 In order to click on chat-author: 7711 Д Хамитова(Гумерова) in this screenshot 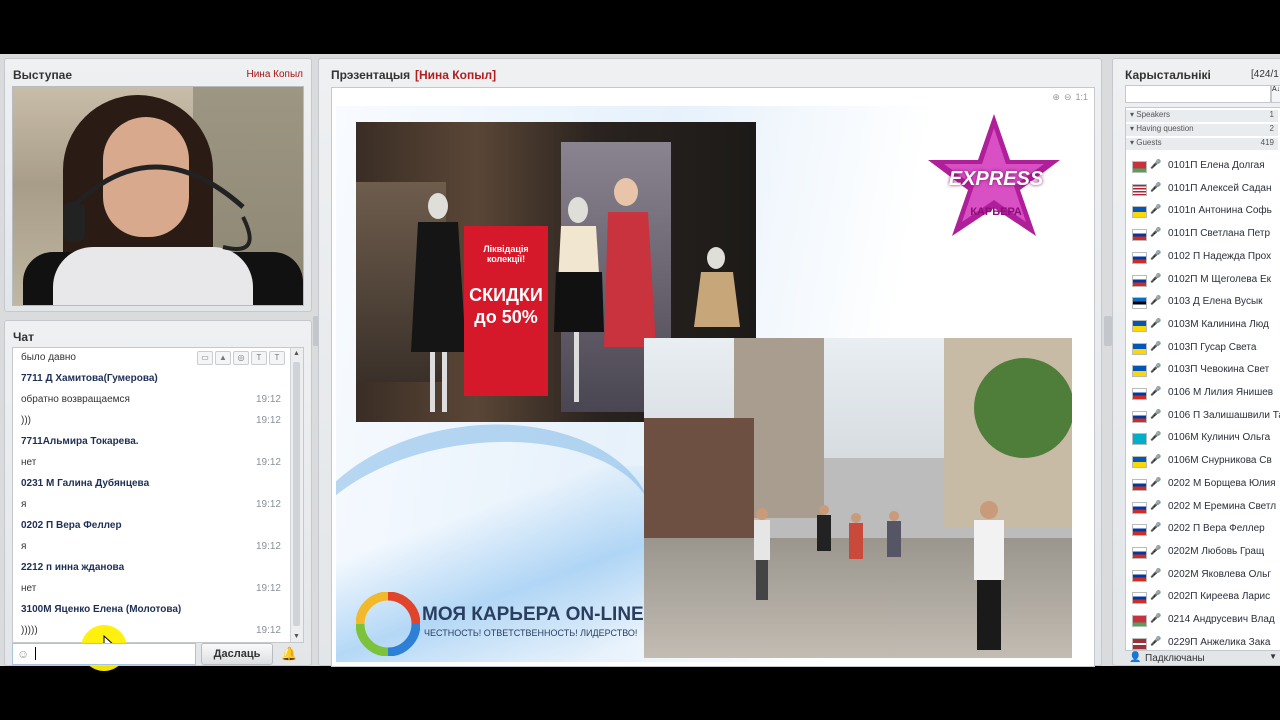, I will do `click(89, 378)`.